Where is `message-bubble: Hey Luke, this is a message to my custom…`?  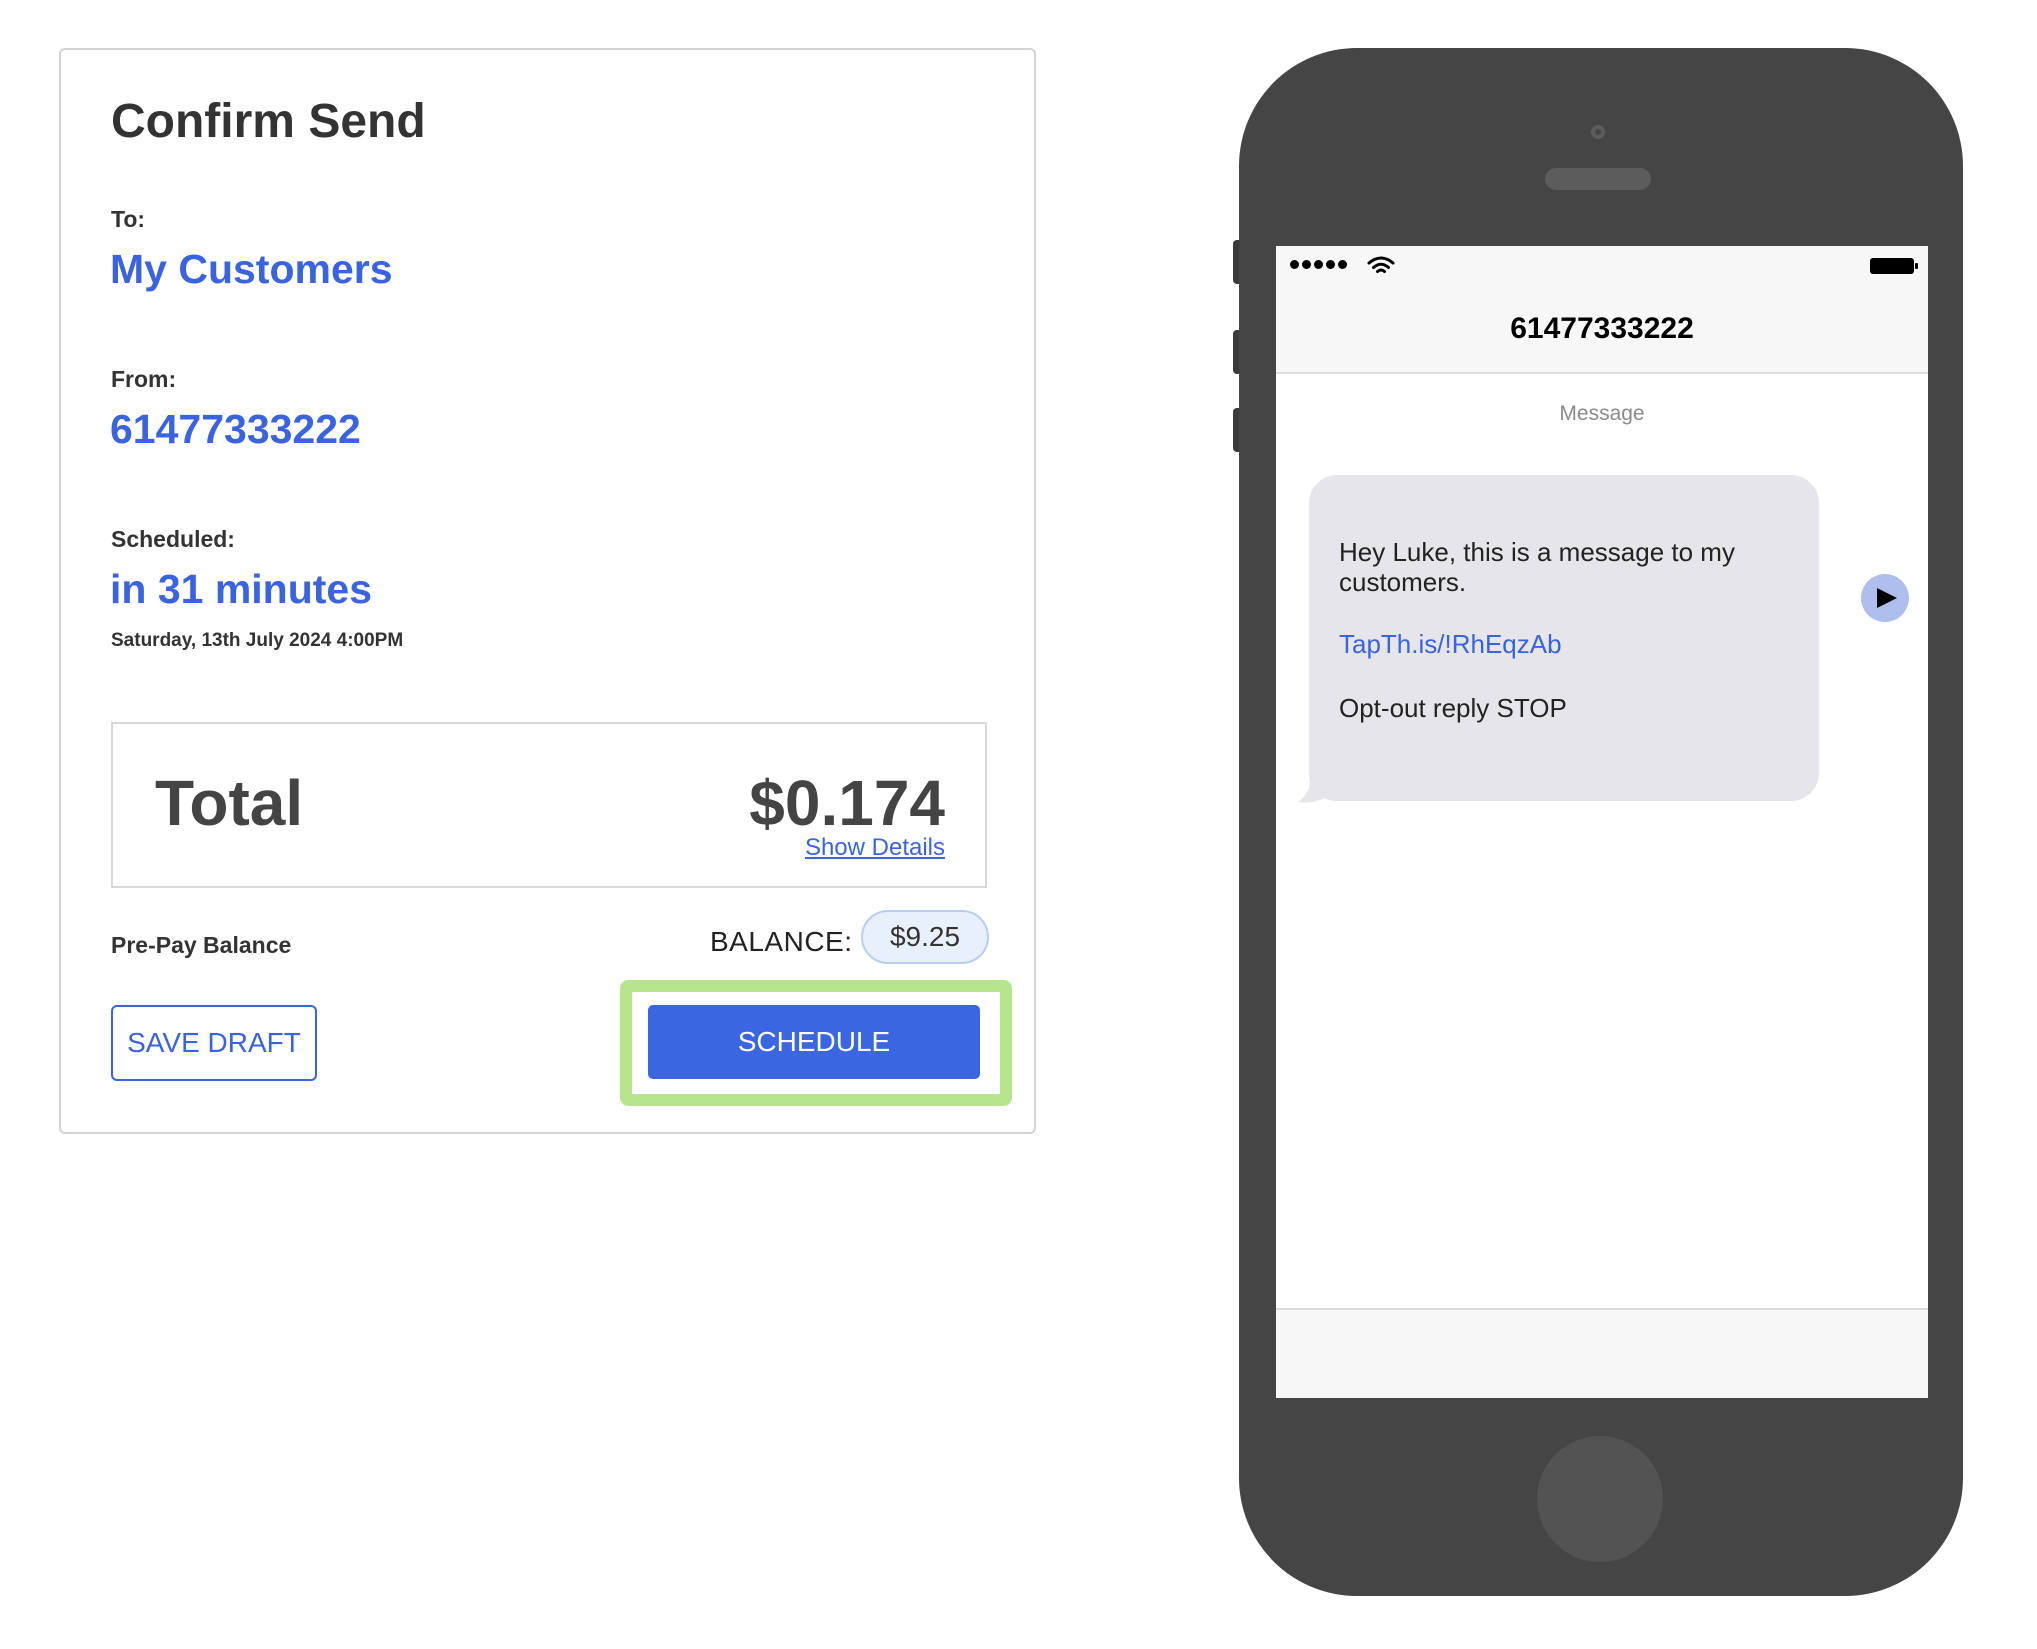
message-bubble: Hey Luke, this is a message to my custom… is located at coordinates (1564, 638).